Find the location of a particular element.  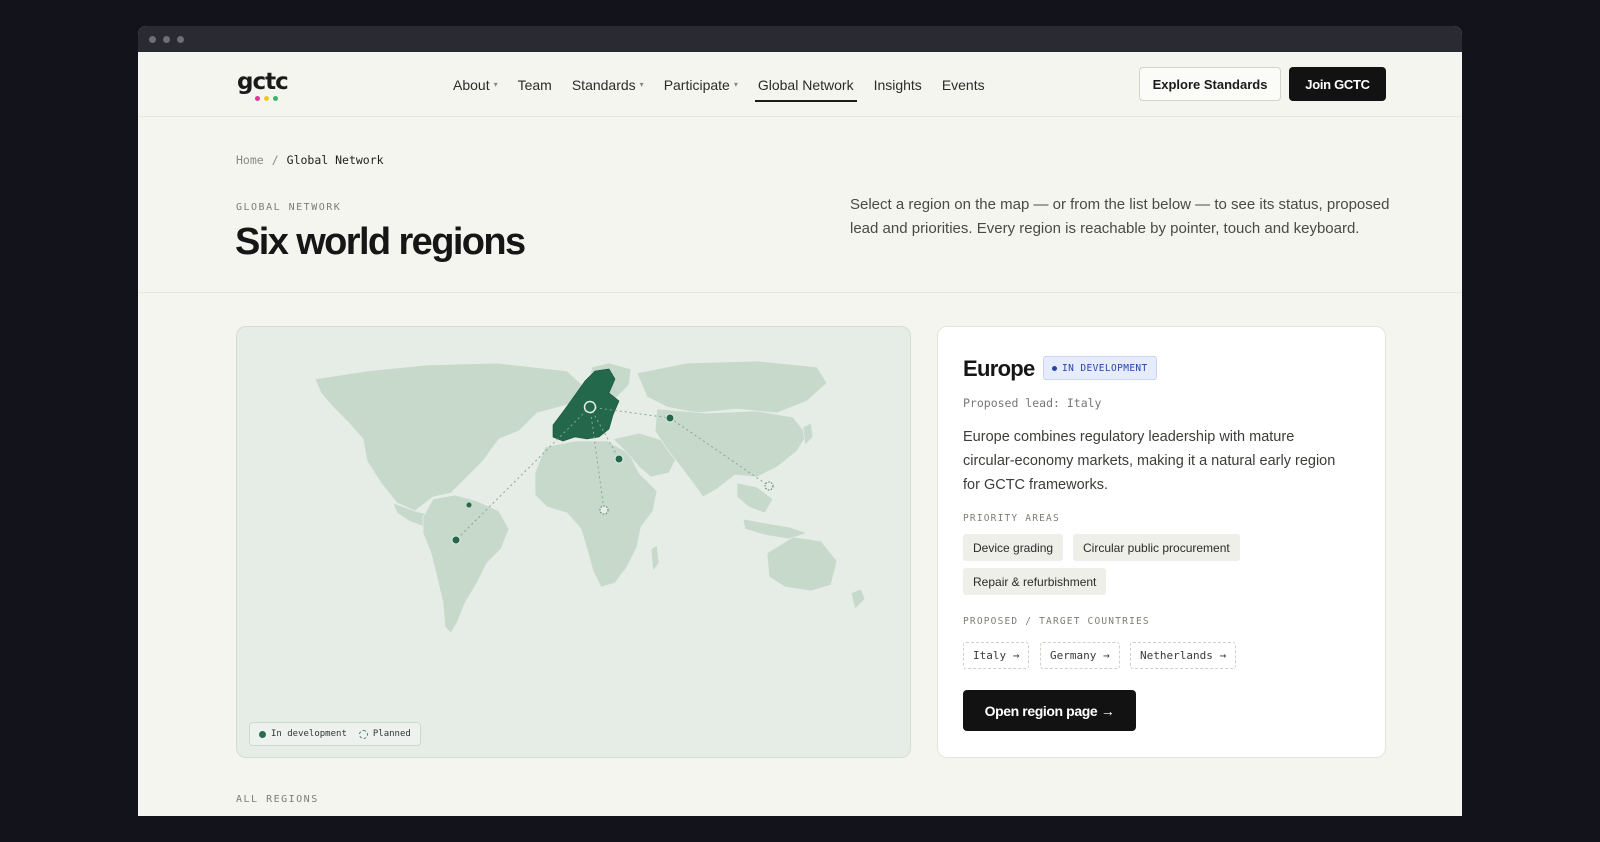

marker-europe is located at coordinates (590, 407).